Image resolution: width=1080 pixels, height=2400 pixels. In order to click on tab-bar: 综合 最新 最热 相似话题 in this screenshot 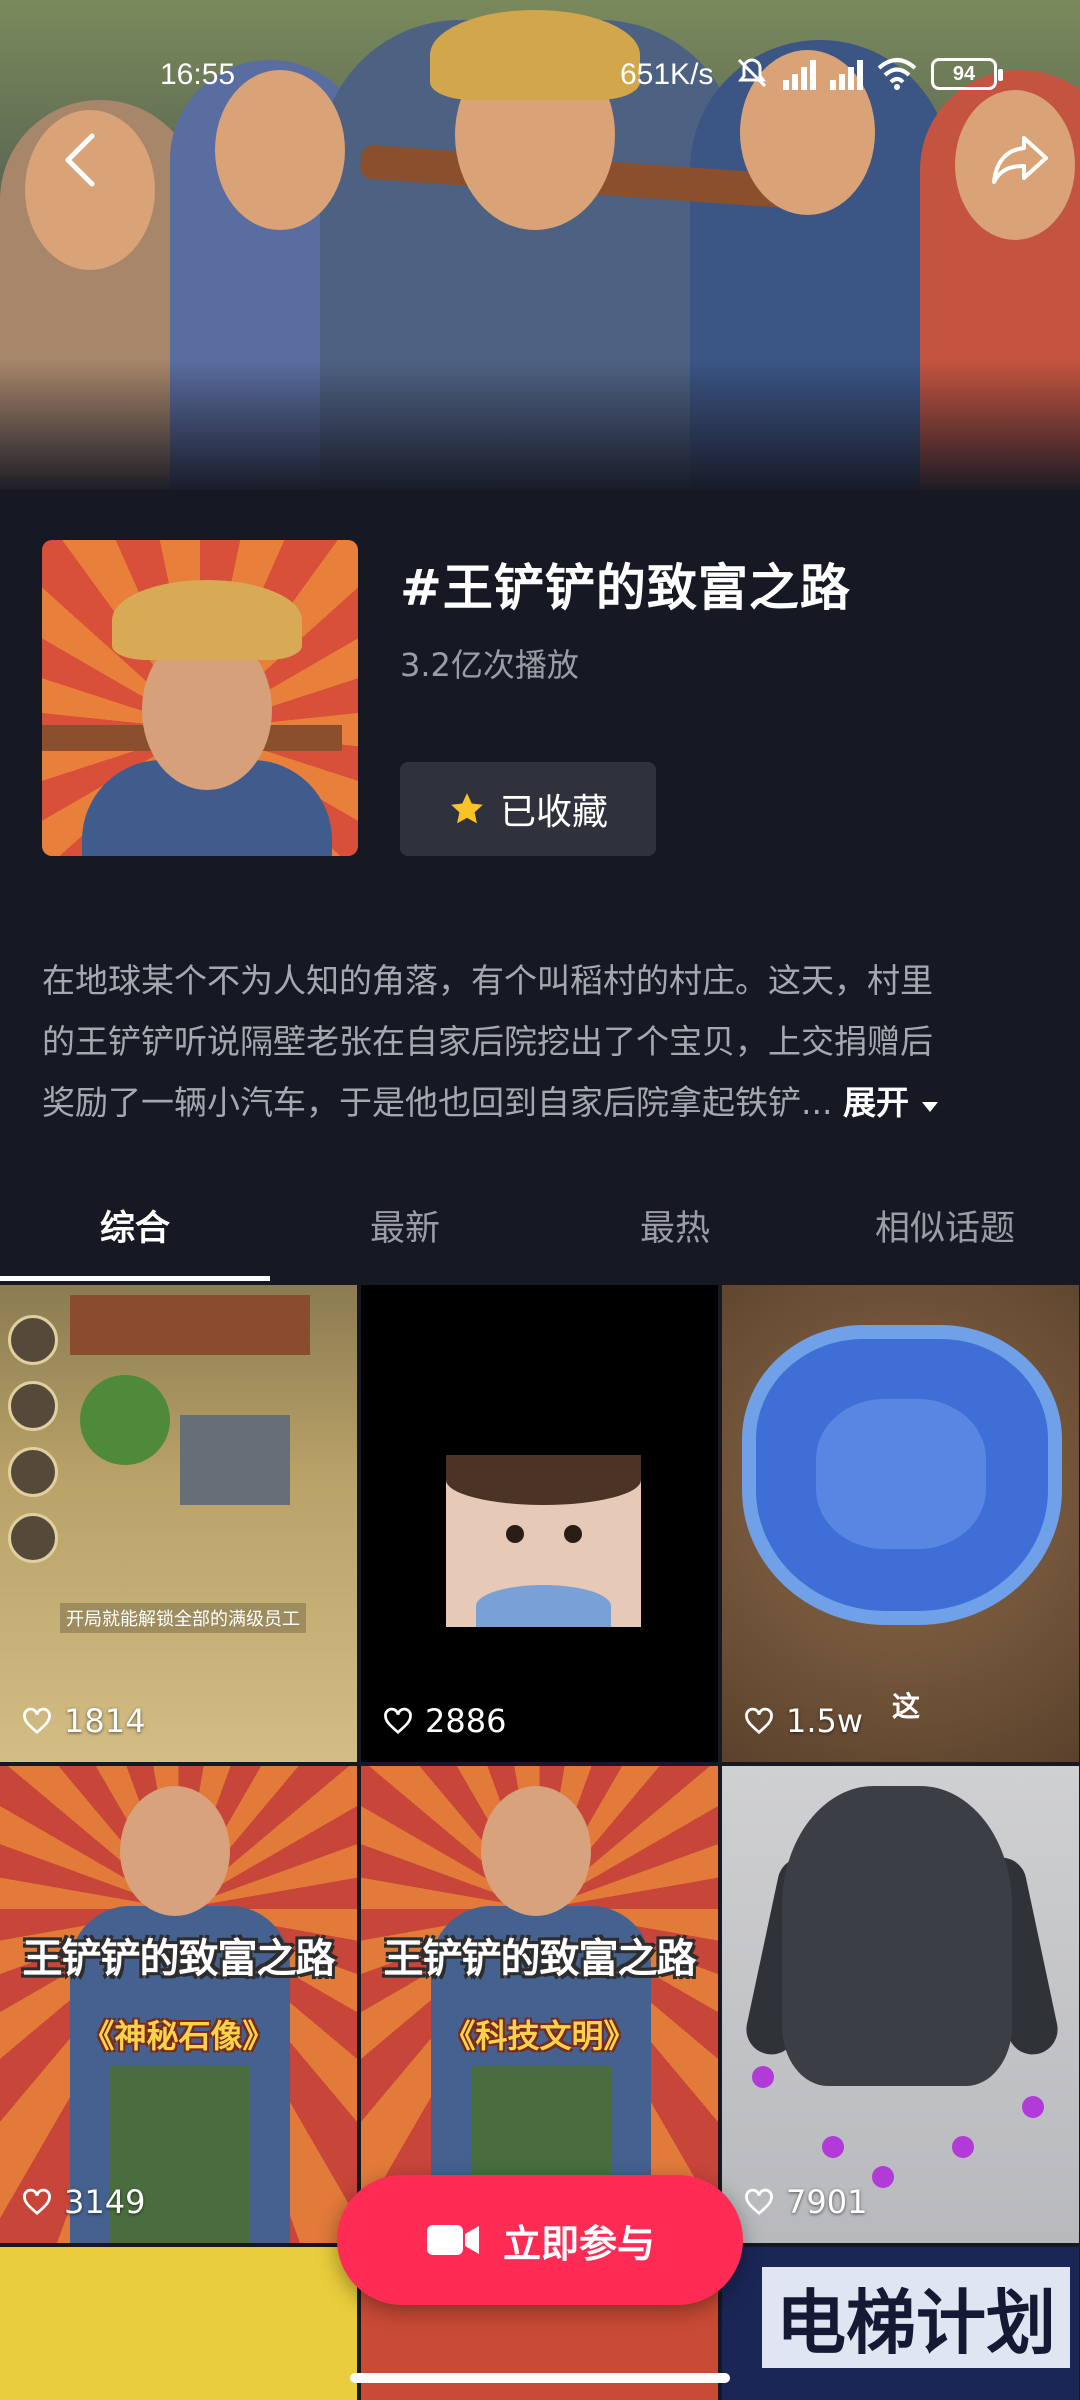, I will do `click(540, 1235)`.